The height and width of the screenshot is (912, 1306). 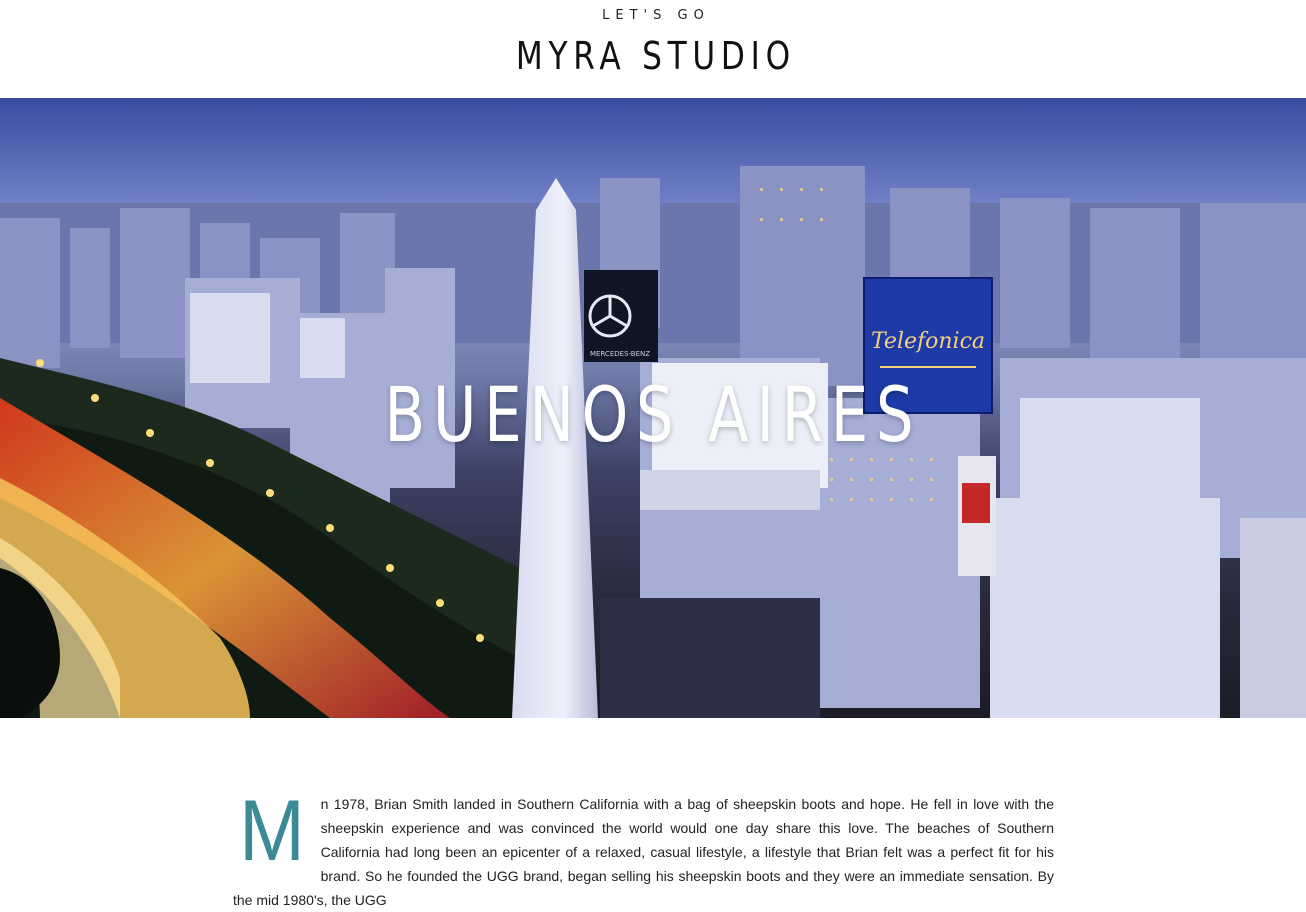 I want to click on svg-text: MERCEDES-BENZ, so click(x=620, y=354).